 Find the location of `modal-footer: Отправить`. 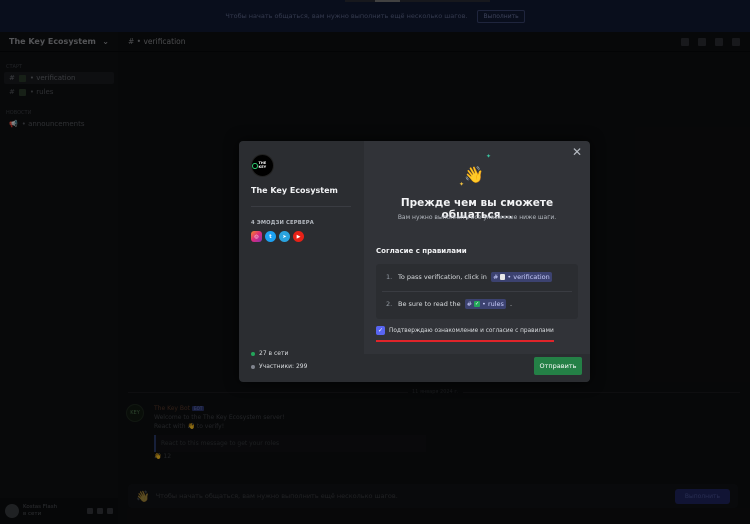

modal-footer: Отправить is located at coordinates (477, 368).